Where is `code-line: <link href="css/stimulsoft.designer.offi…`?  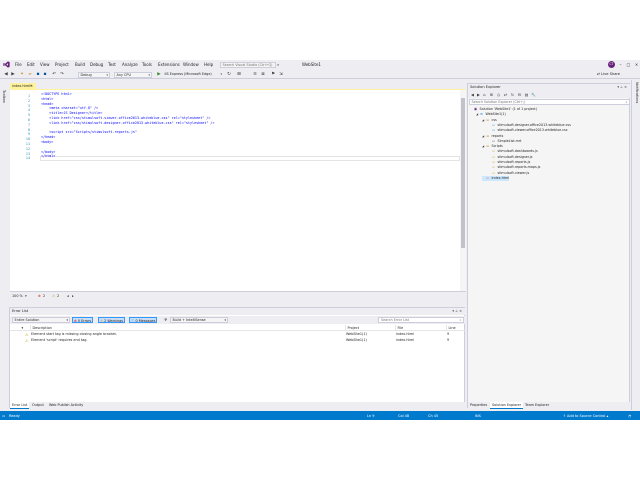
code-line: <link href="css/stimulsoft.designer.offi… is located at coordinates (127, 123).